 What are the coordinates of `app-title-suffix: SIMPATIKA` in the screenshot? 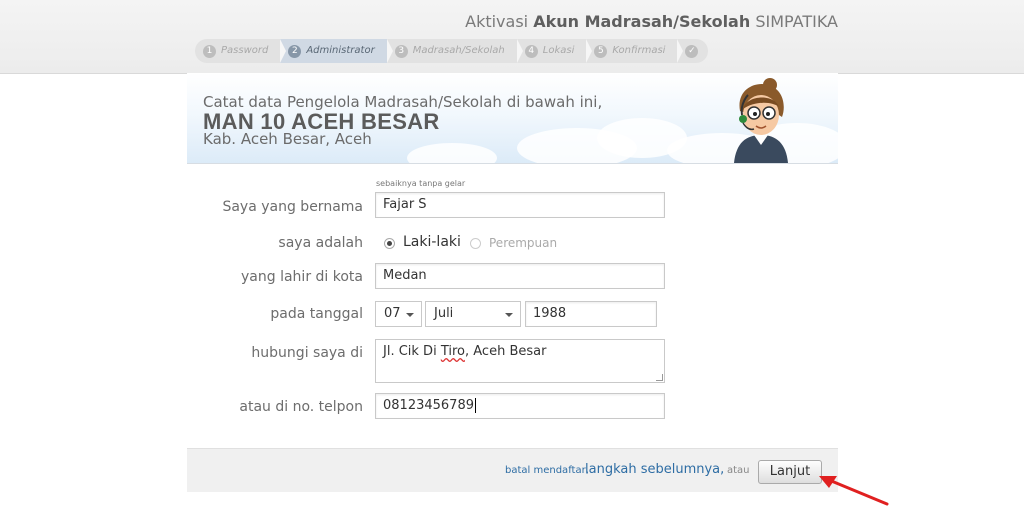 It's located at (796, 21).